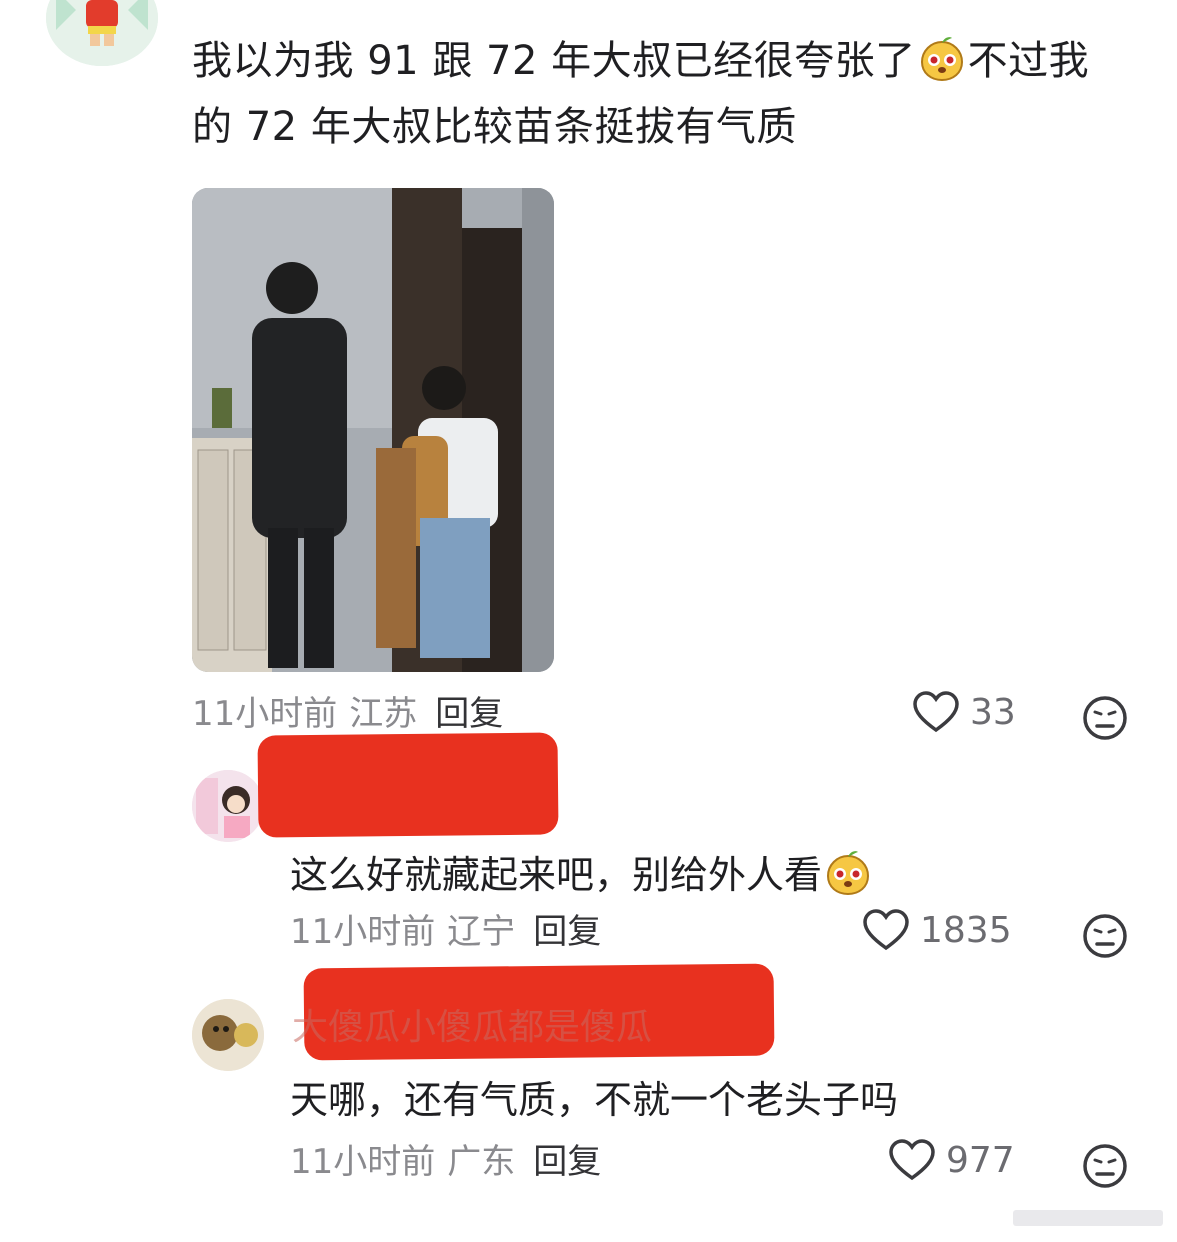 The width and height of the screenshot is (1177, 1242). I want to click on main-comment-like-count: 33, so click(993, 712).